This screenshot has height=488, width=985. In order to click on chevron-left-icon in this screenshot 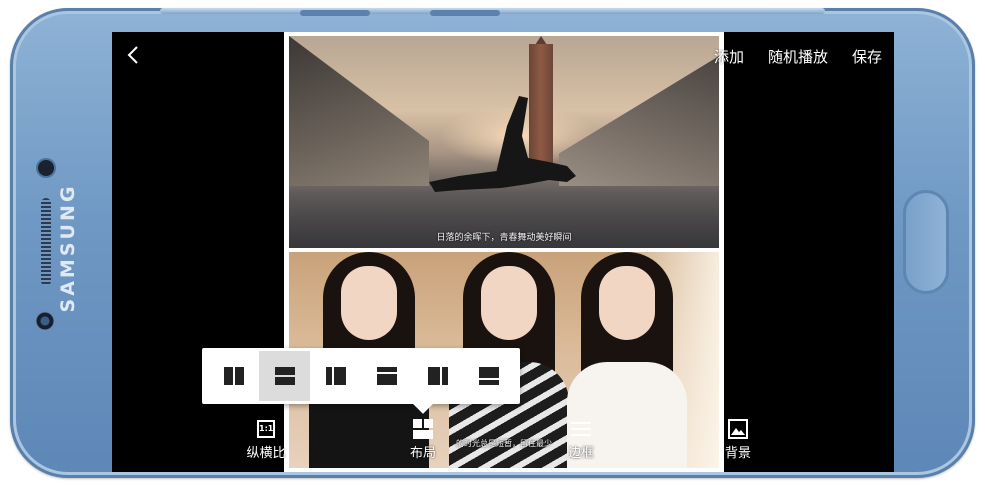, I will do `click(132, 55)`.